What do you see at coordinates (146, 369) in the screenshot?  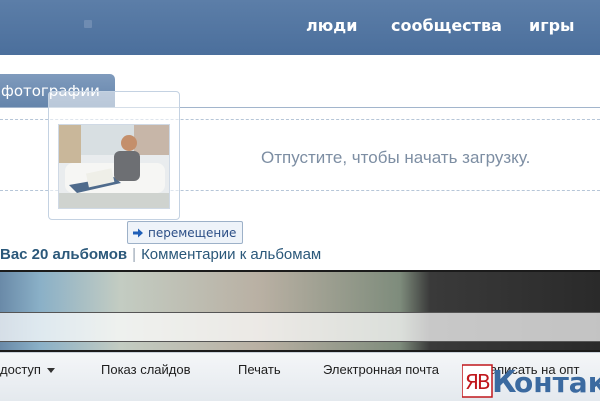 I see `toolbar-slideshow-button: Показ слайдов` at bounding box center [146, 369].